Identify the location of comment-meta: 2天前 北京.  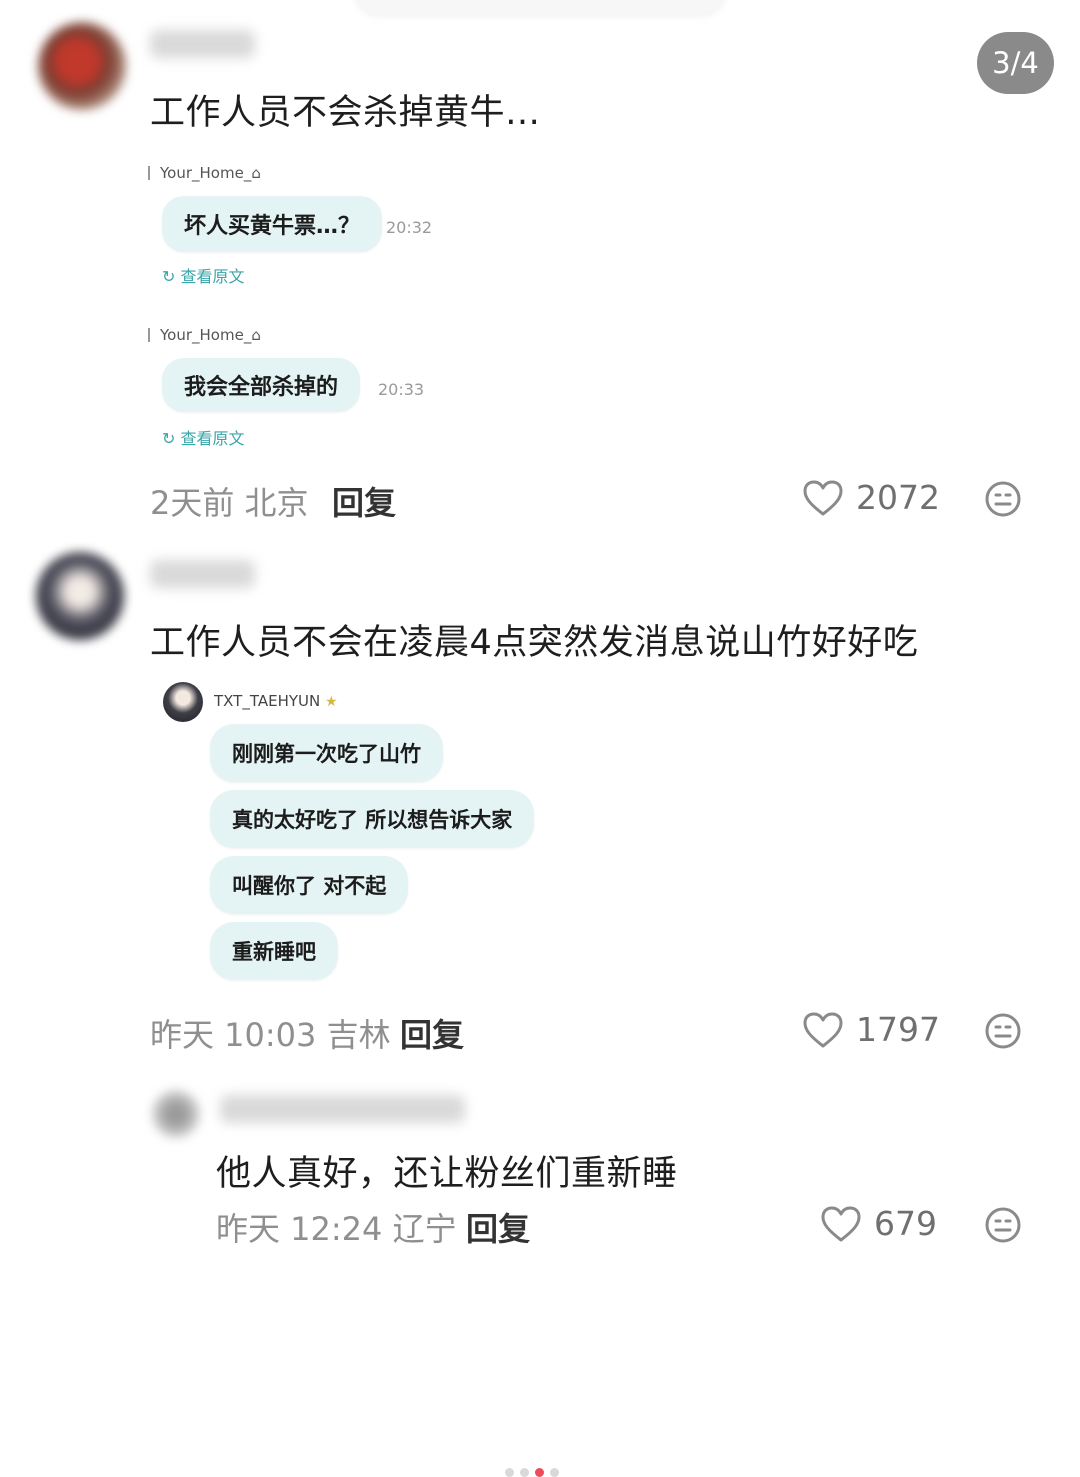
(229, 503).